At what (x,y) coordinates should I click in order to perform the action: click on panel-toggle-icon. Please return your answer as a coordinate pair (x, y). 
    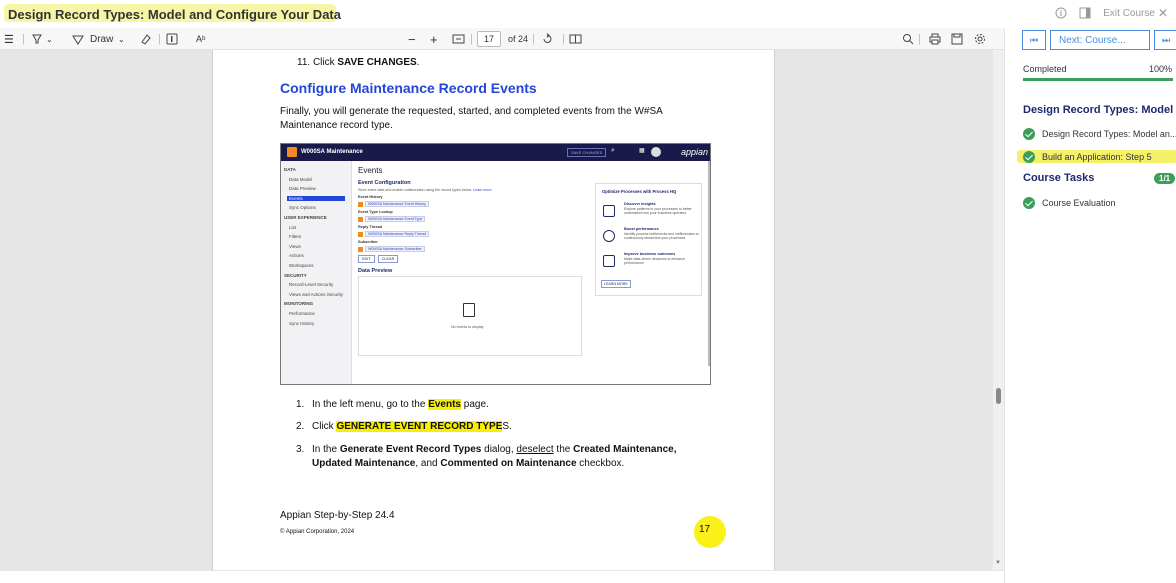
    Looking at the image, I should click on (1085, 13).